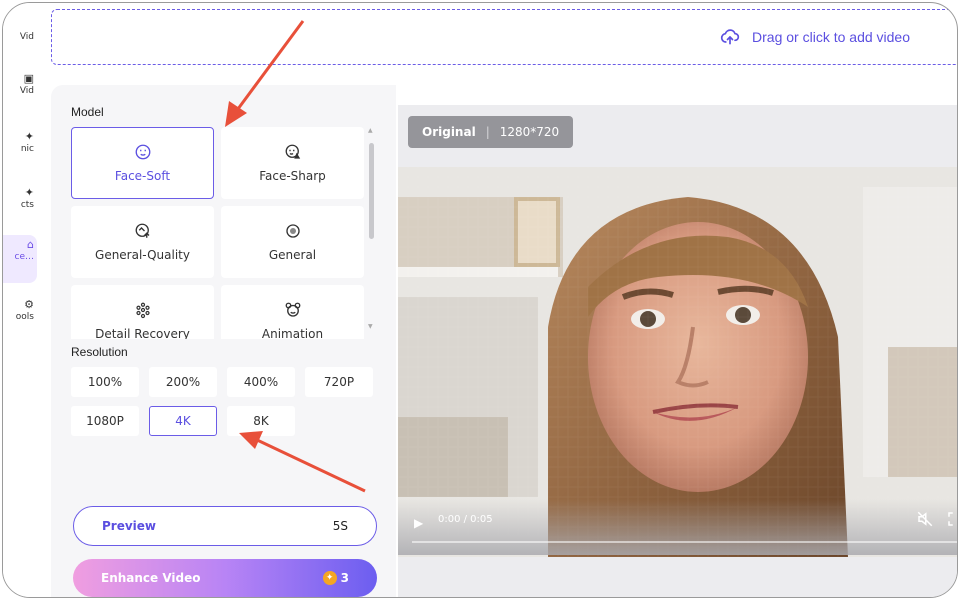 This screenshot has height=600, width=960. I want to click on credit-cost: ✦ 3, so click(335, 578).